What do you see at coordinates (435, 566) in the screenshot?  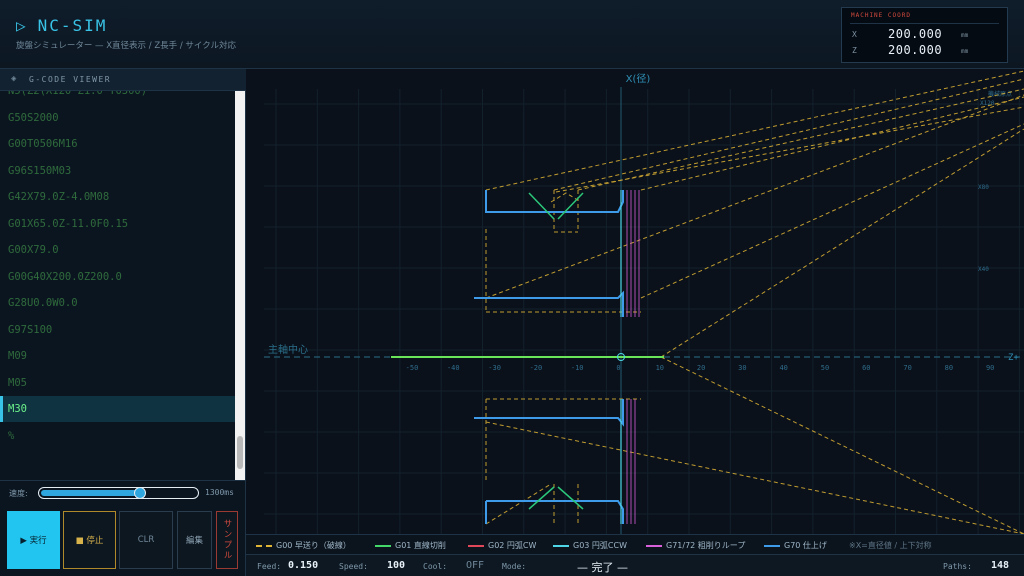 I see `cool-label: Cool:` at bounding box center [435, 566].